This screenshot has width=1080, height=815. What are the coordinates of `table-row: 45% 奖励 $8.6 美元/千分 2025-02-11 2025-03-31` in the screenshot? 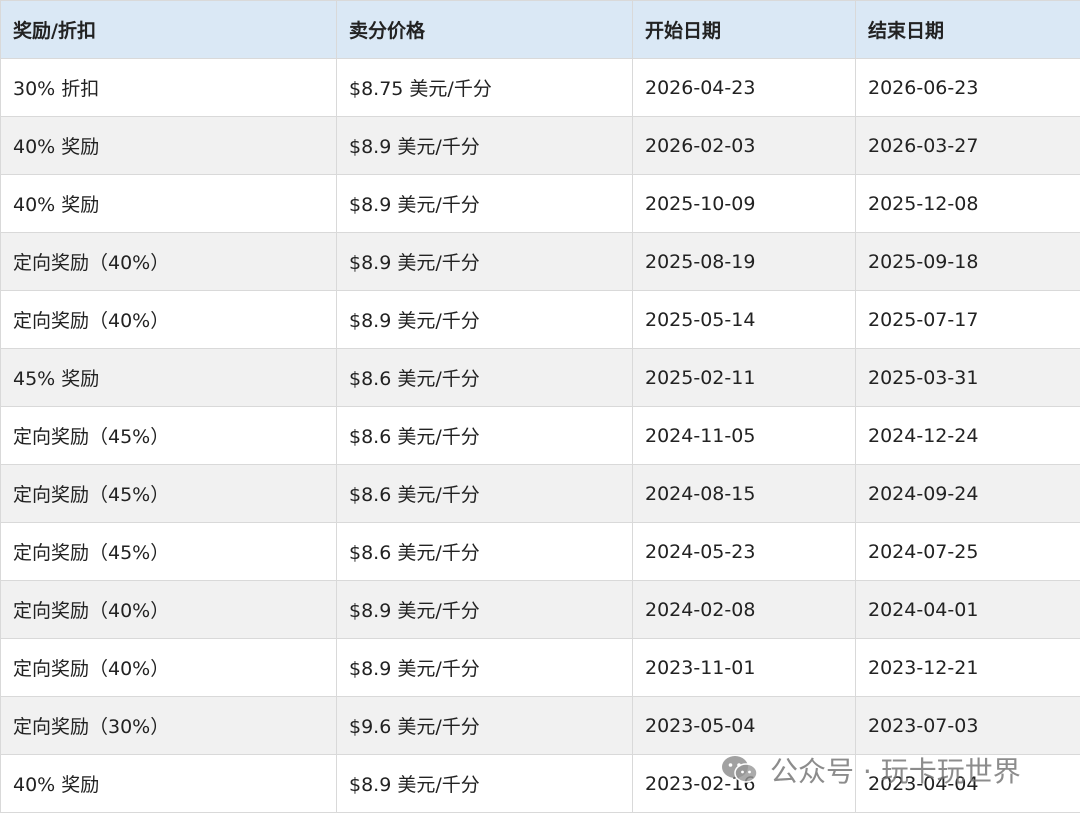 It's located at (540, 377).